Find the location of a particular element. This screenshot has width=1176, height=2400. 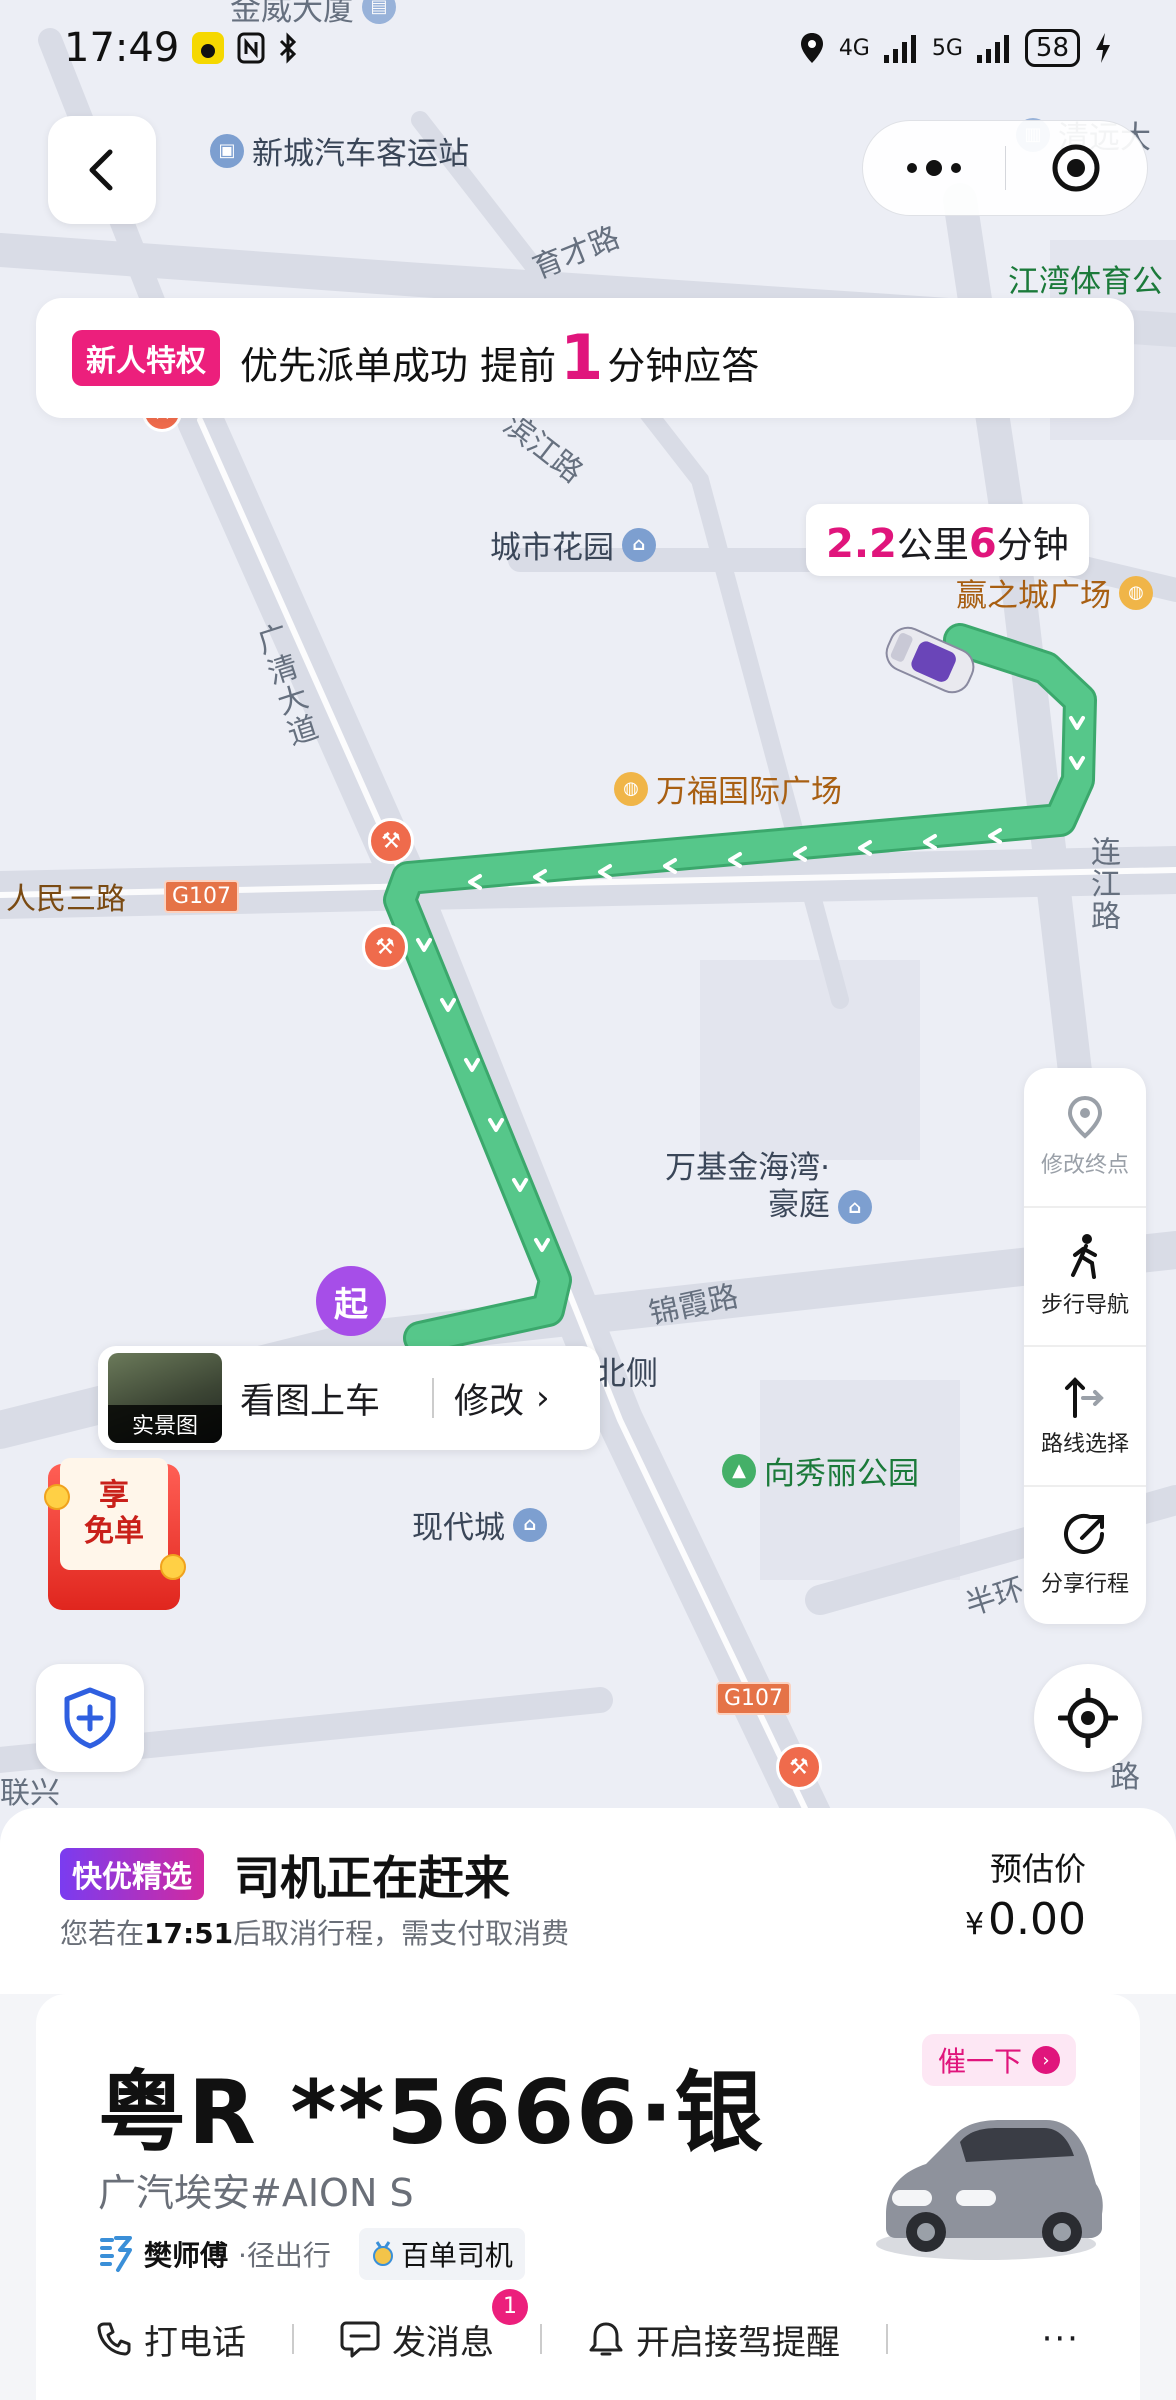

car-image is located at coordinates (989, 2190).